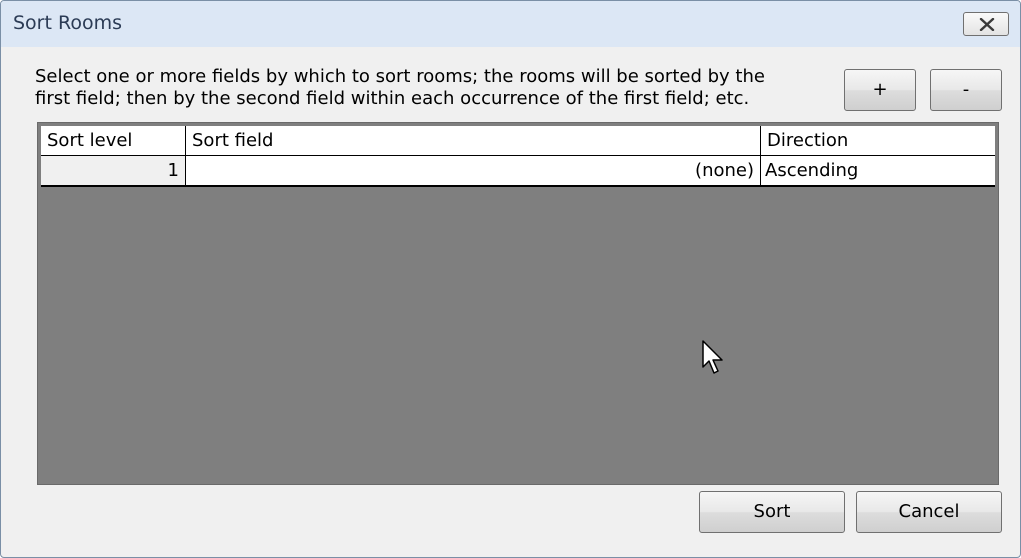 This screenshot has width=1021, height=558. I want to click on remove-sort-level-button: -, so click(966, 90).